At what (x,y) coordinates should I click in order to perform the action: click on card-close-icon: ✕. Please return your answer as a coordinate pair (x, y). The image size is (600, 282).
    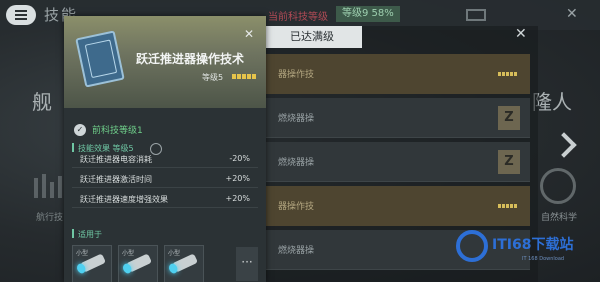
    Looking at the image, I should click on (249, 34).